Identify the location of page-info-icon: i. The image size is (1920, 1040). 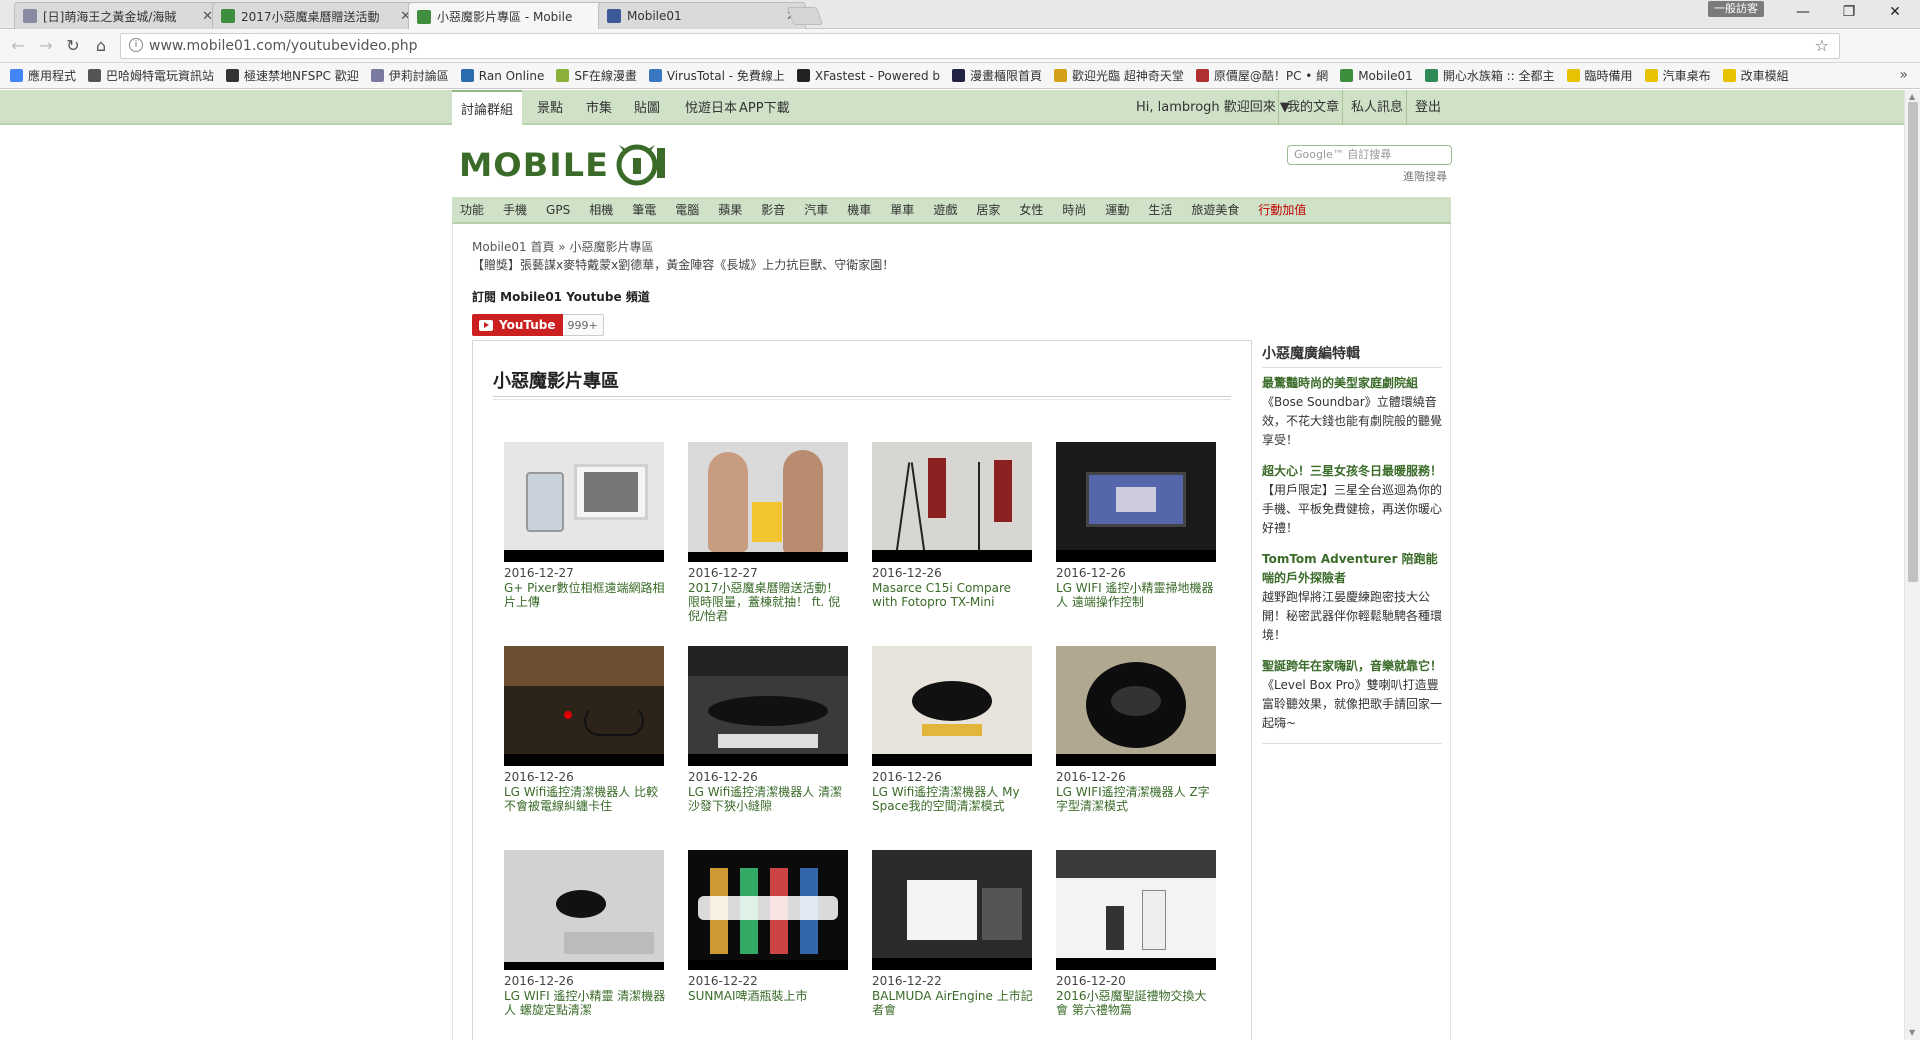
(136, 45).